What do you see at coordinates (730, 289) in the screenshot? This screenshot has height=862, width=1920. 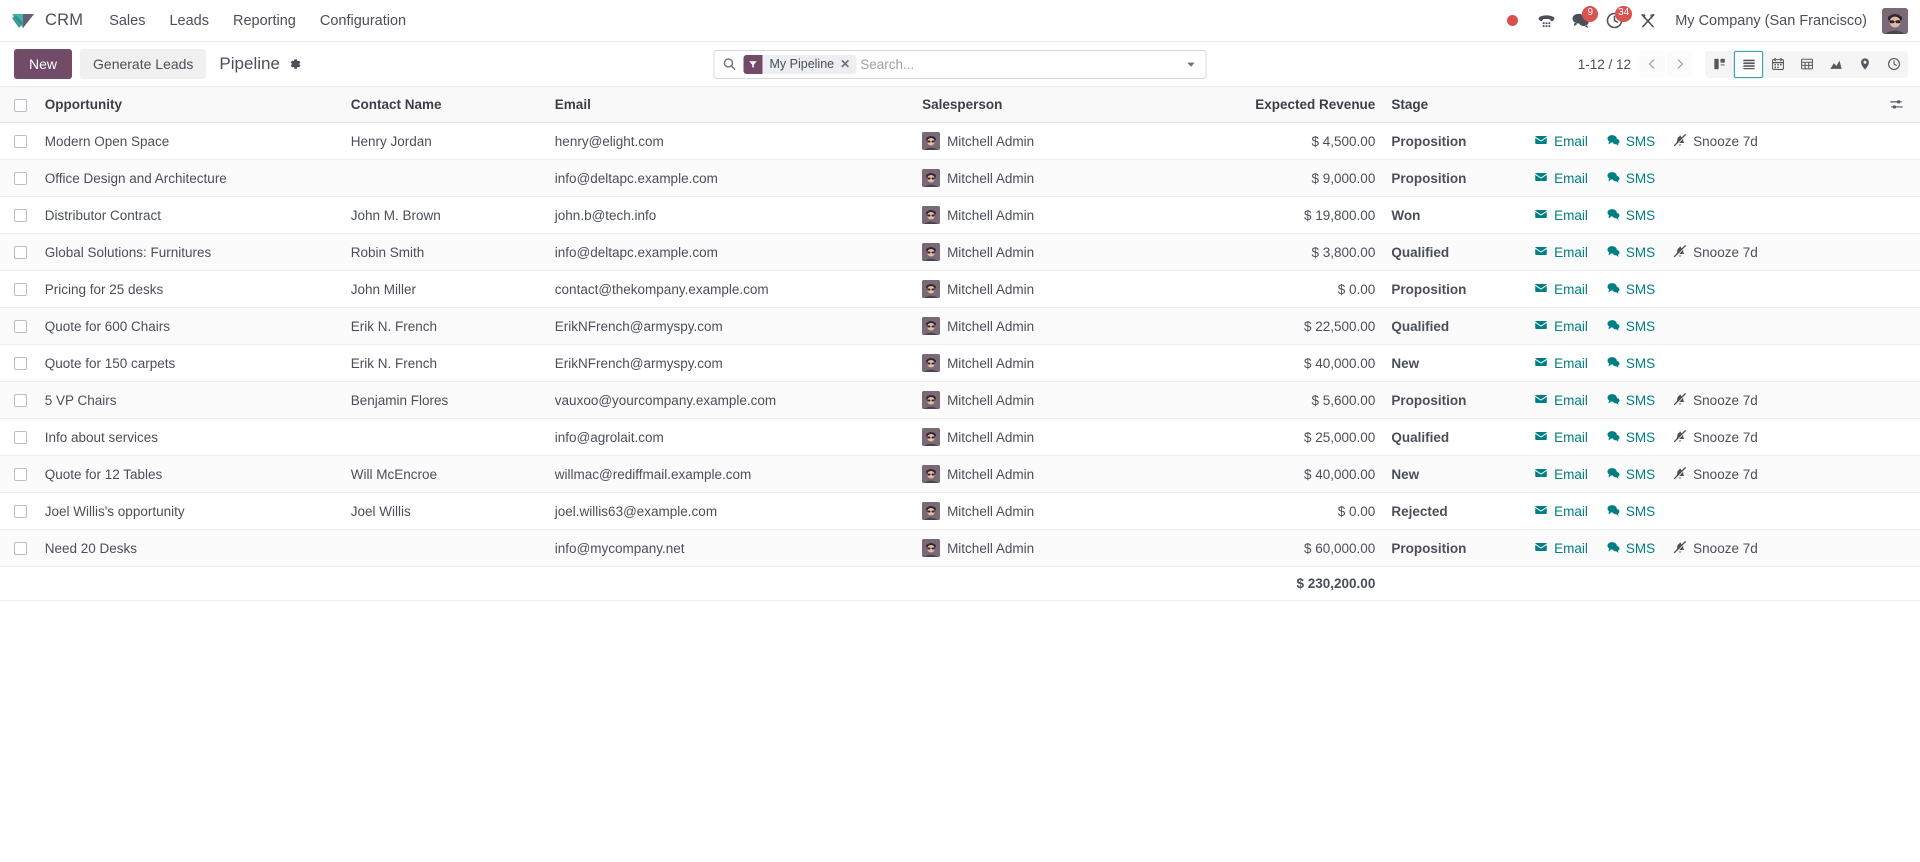 I see `cell-email: contact@thekompany.example.com` at bounding box center [730, 289].